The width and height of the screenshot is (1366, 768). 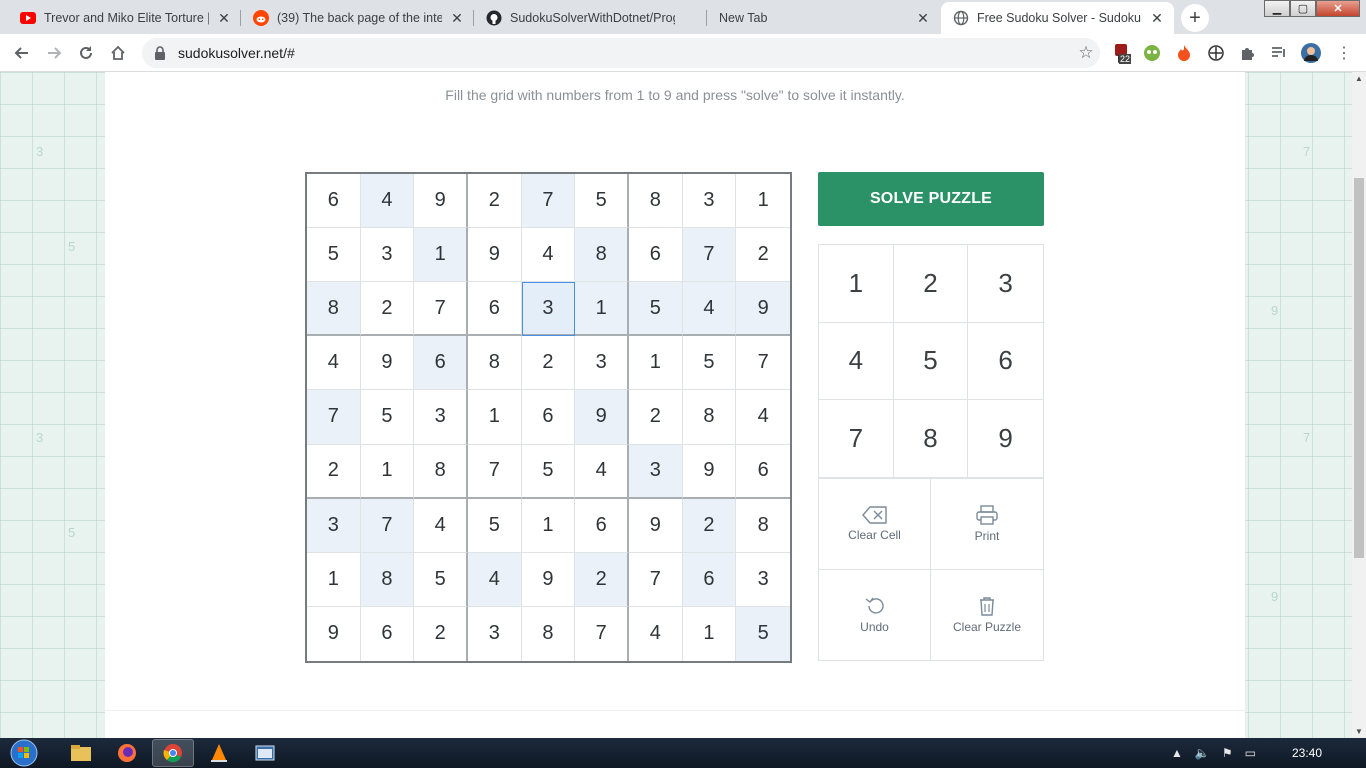 What do you see at coordinates (1184, 53) in the screenshot?
I see `extension-fire-icon` at bounding box center [1184, 53].